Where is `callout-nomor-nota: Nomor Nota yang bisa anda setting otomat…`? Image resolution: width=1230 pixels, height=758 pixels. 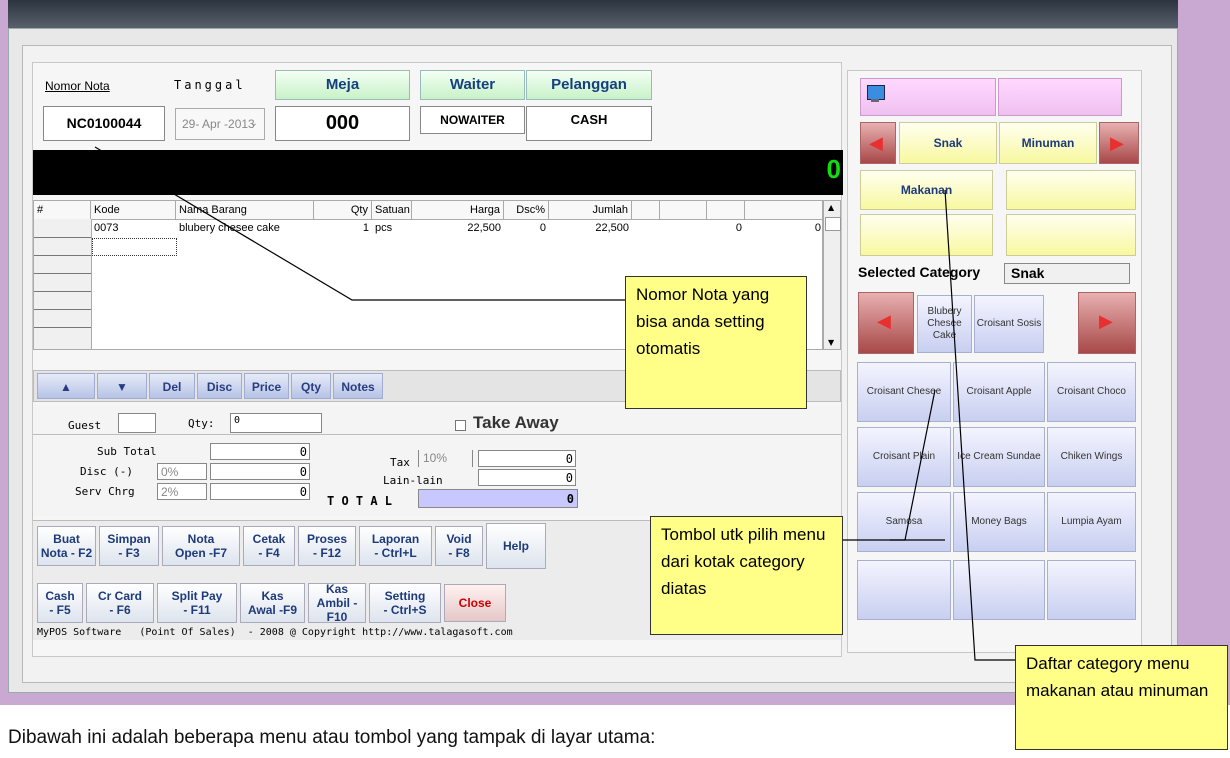 callout-nomor-nota: Nomor Nota yang bisa anda setting otomat… is located at coordinates (716, 342).